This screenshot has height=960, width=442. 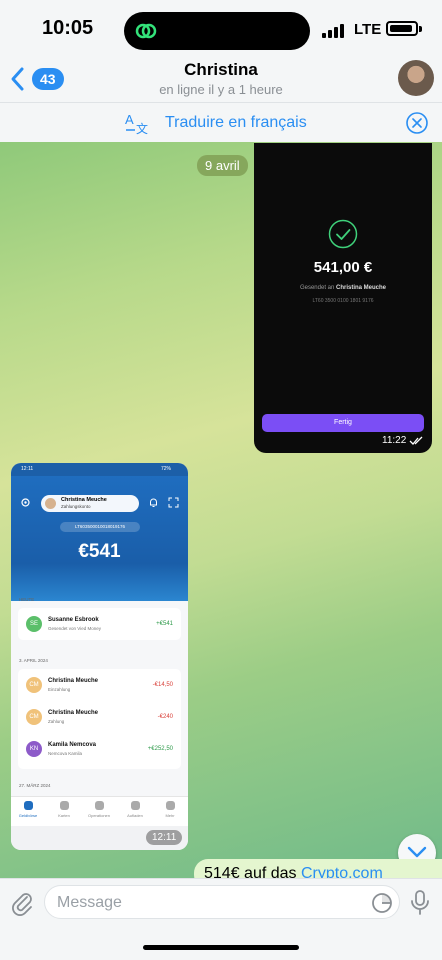 I want to click on nav-wallet-label: Geldbörse, so click(x=28, y=815).